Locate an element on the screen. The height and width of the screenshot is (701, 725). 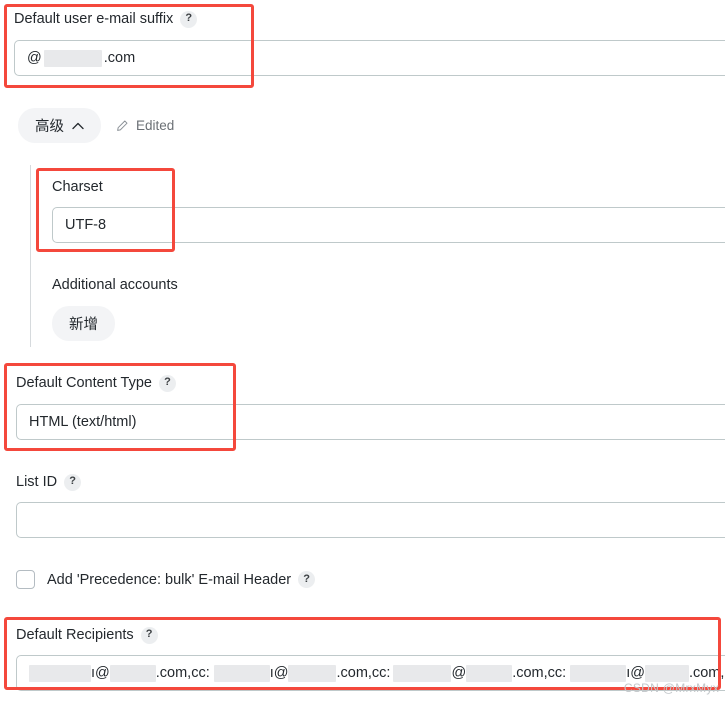
additional-accounts-label-text: Additional accounts is located at coordinates (115, 285).